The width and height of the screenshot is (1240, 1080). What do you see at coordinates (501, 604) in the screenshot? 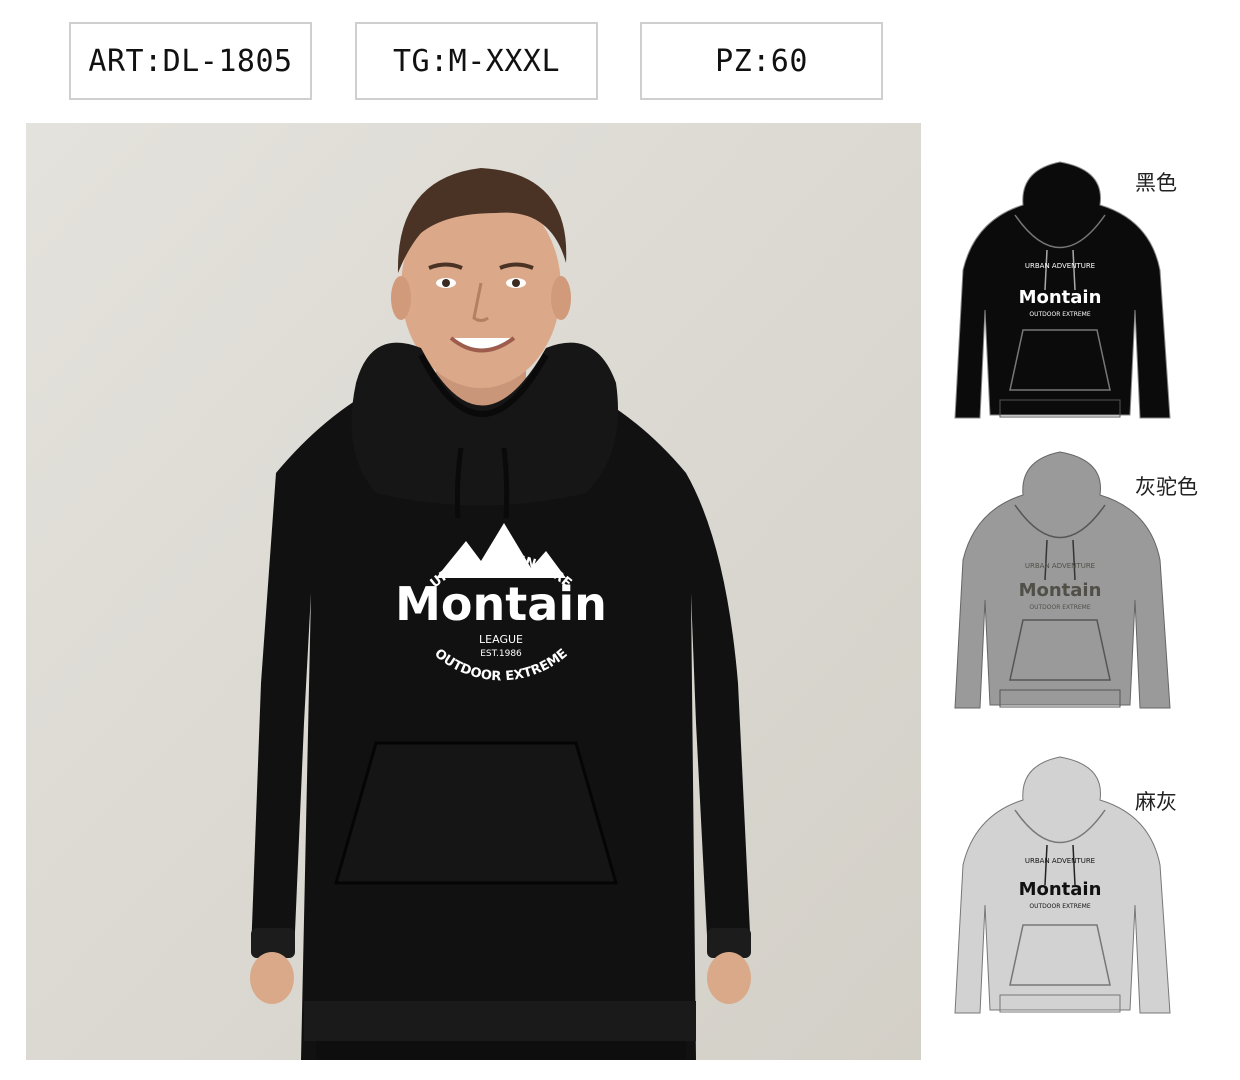
I see `print-brand: Montain` at bounding box center [501, 604].